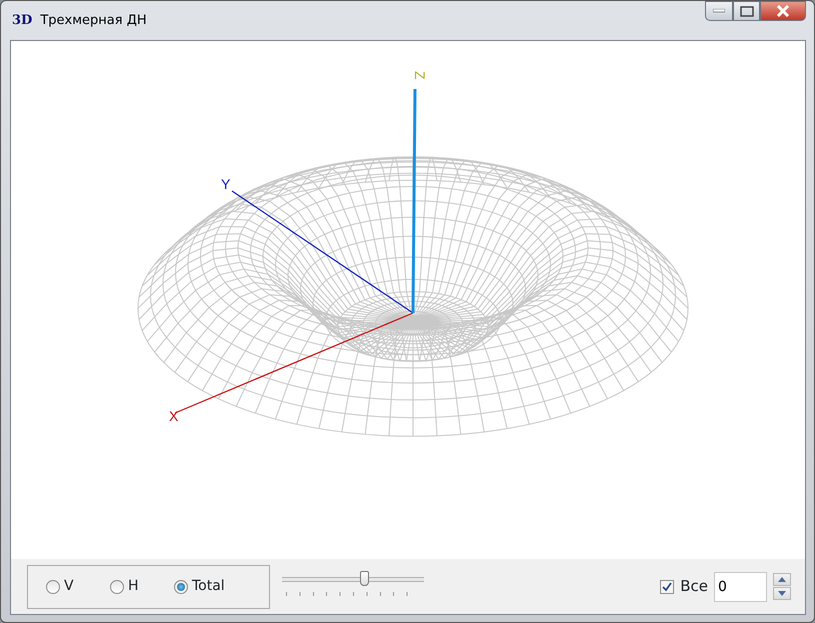 The width and height of the screenshot is (815, 623). I want to click on maximize-icon, so click(747, 11).